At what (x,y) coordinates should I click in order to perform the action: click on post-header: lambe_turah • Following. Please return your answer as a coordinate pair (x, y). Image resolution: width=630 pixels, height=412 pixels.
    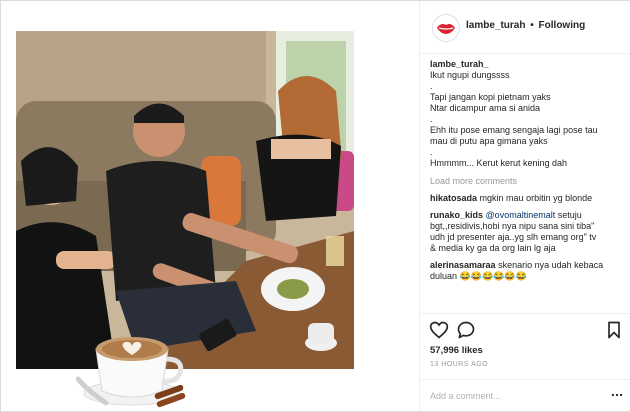
    Looking at the image, I should click on (525, 27).